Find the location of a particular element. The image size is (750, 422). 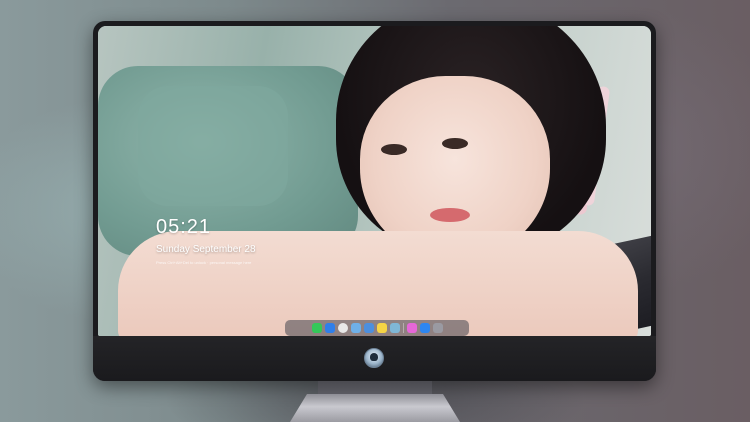

lock-date: Sunday September 28 is located at coordinates (206, 249).